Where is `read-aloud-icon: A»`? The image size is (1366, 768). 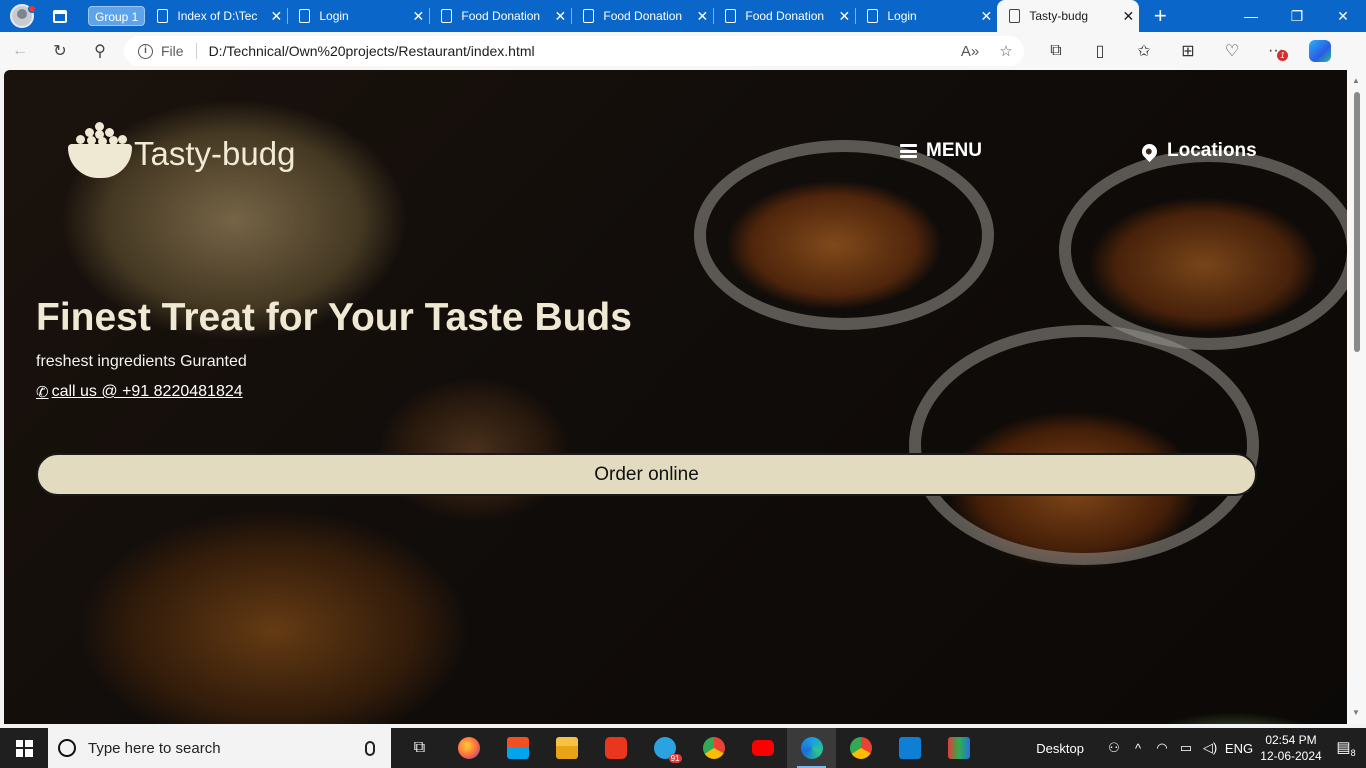 read-aloud-icon: A» is located at coordinates (970, 51).